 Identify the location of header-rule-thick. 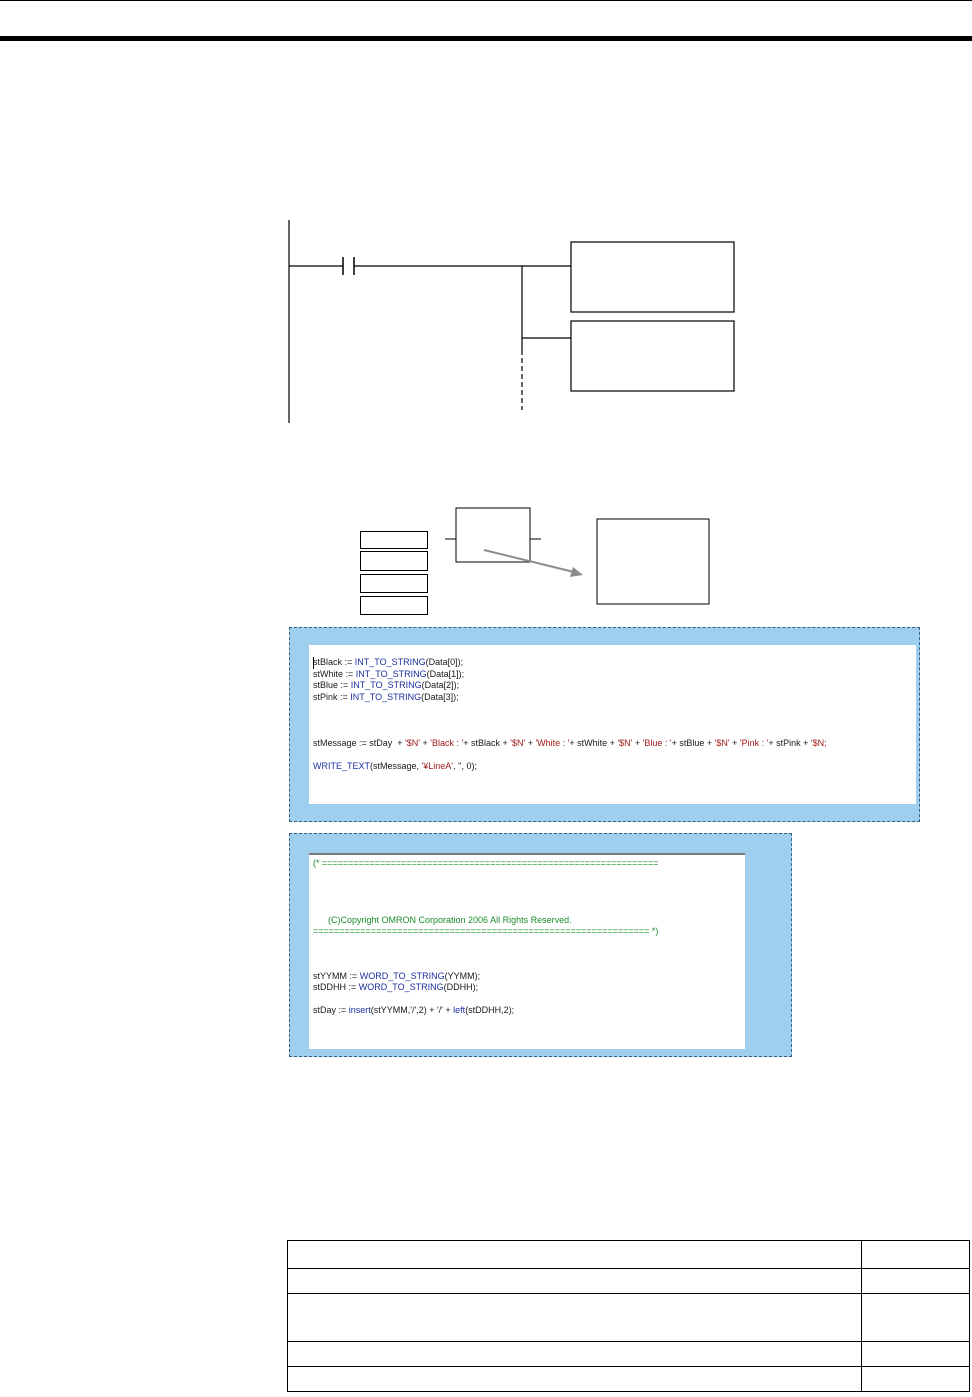
(486, 38).